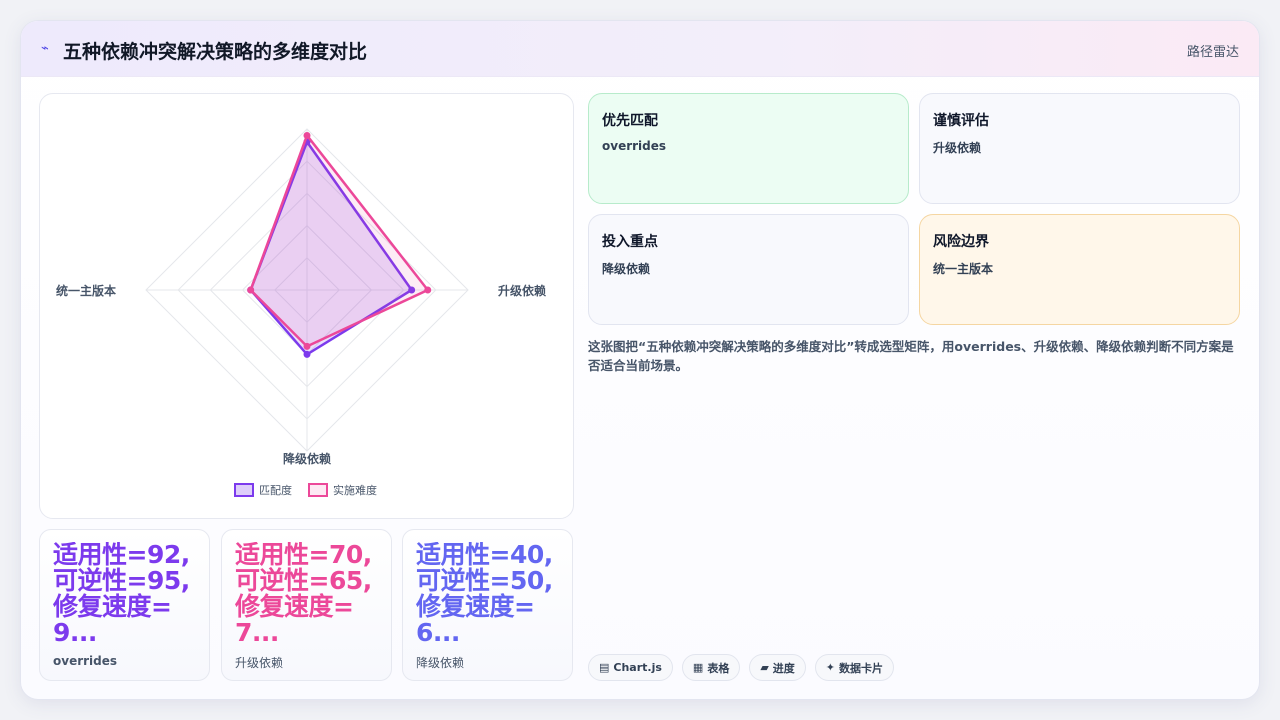  Describe the element at coordinates (748, 269) in the screenshot. I see `tile-investment-focus: 投入重点 降级依赖` at that location.